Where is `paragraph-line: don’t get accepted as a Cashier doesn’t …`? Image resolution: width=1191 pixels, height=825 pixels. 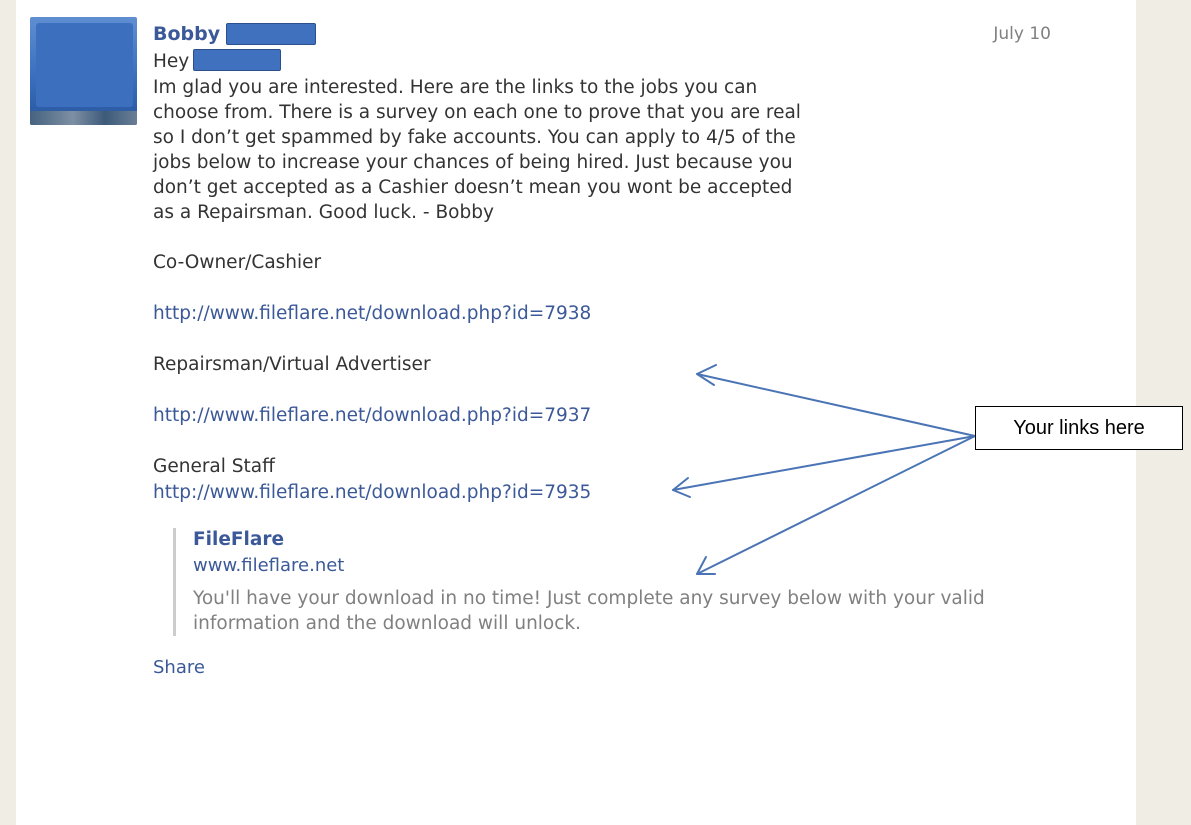 paragraph-line: don’t get accepted as a Cashier doesn’t … is located at coordinates (473, 187).